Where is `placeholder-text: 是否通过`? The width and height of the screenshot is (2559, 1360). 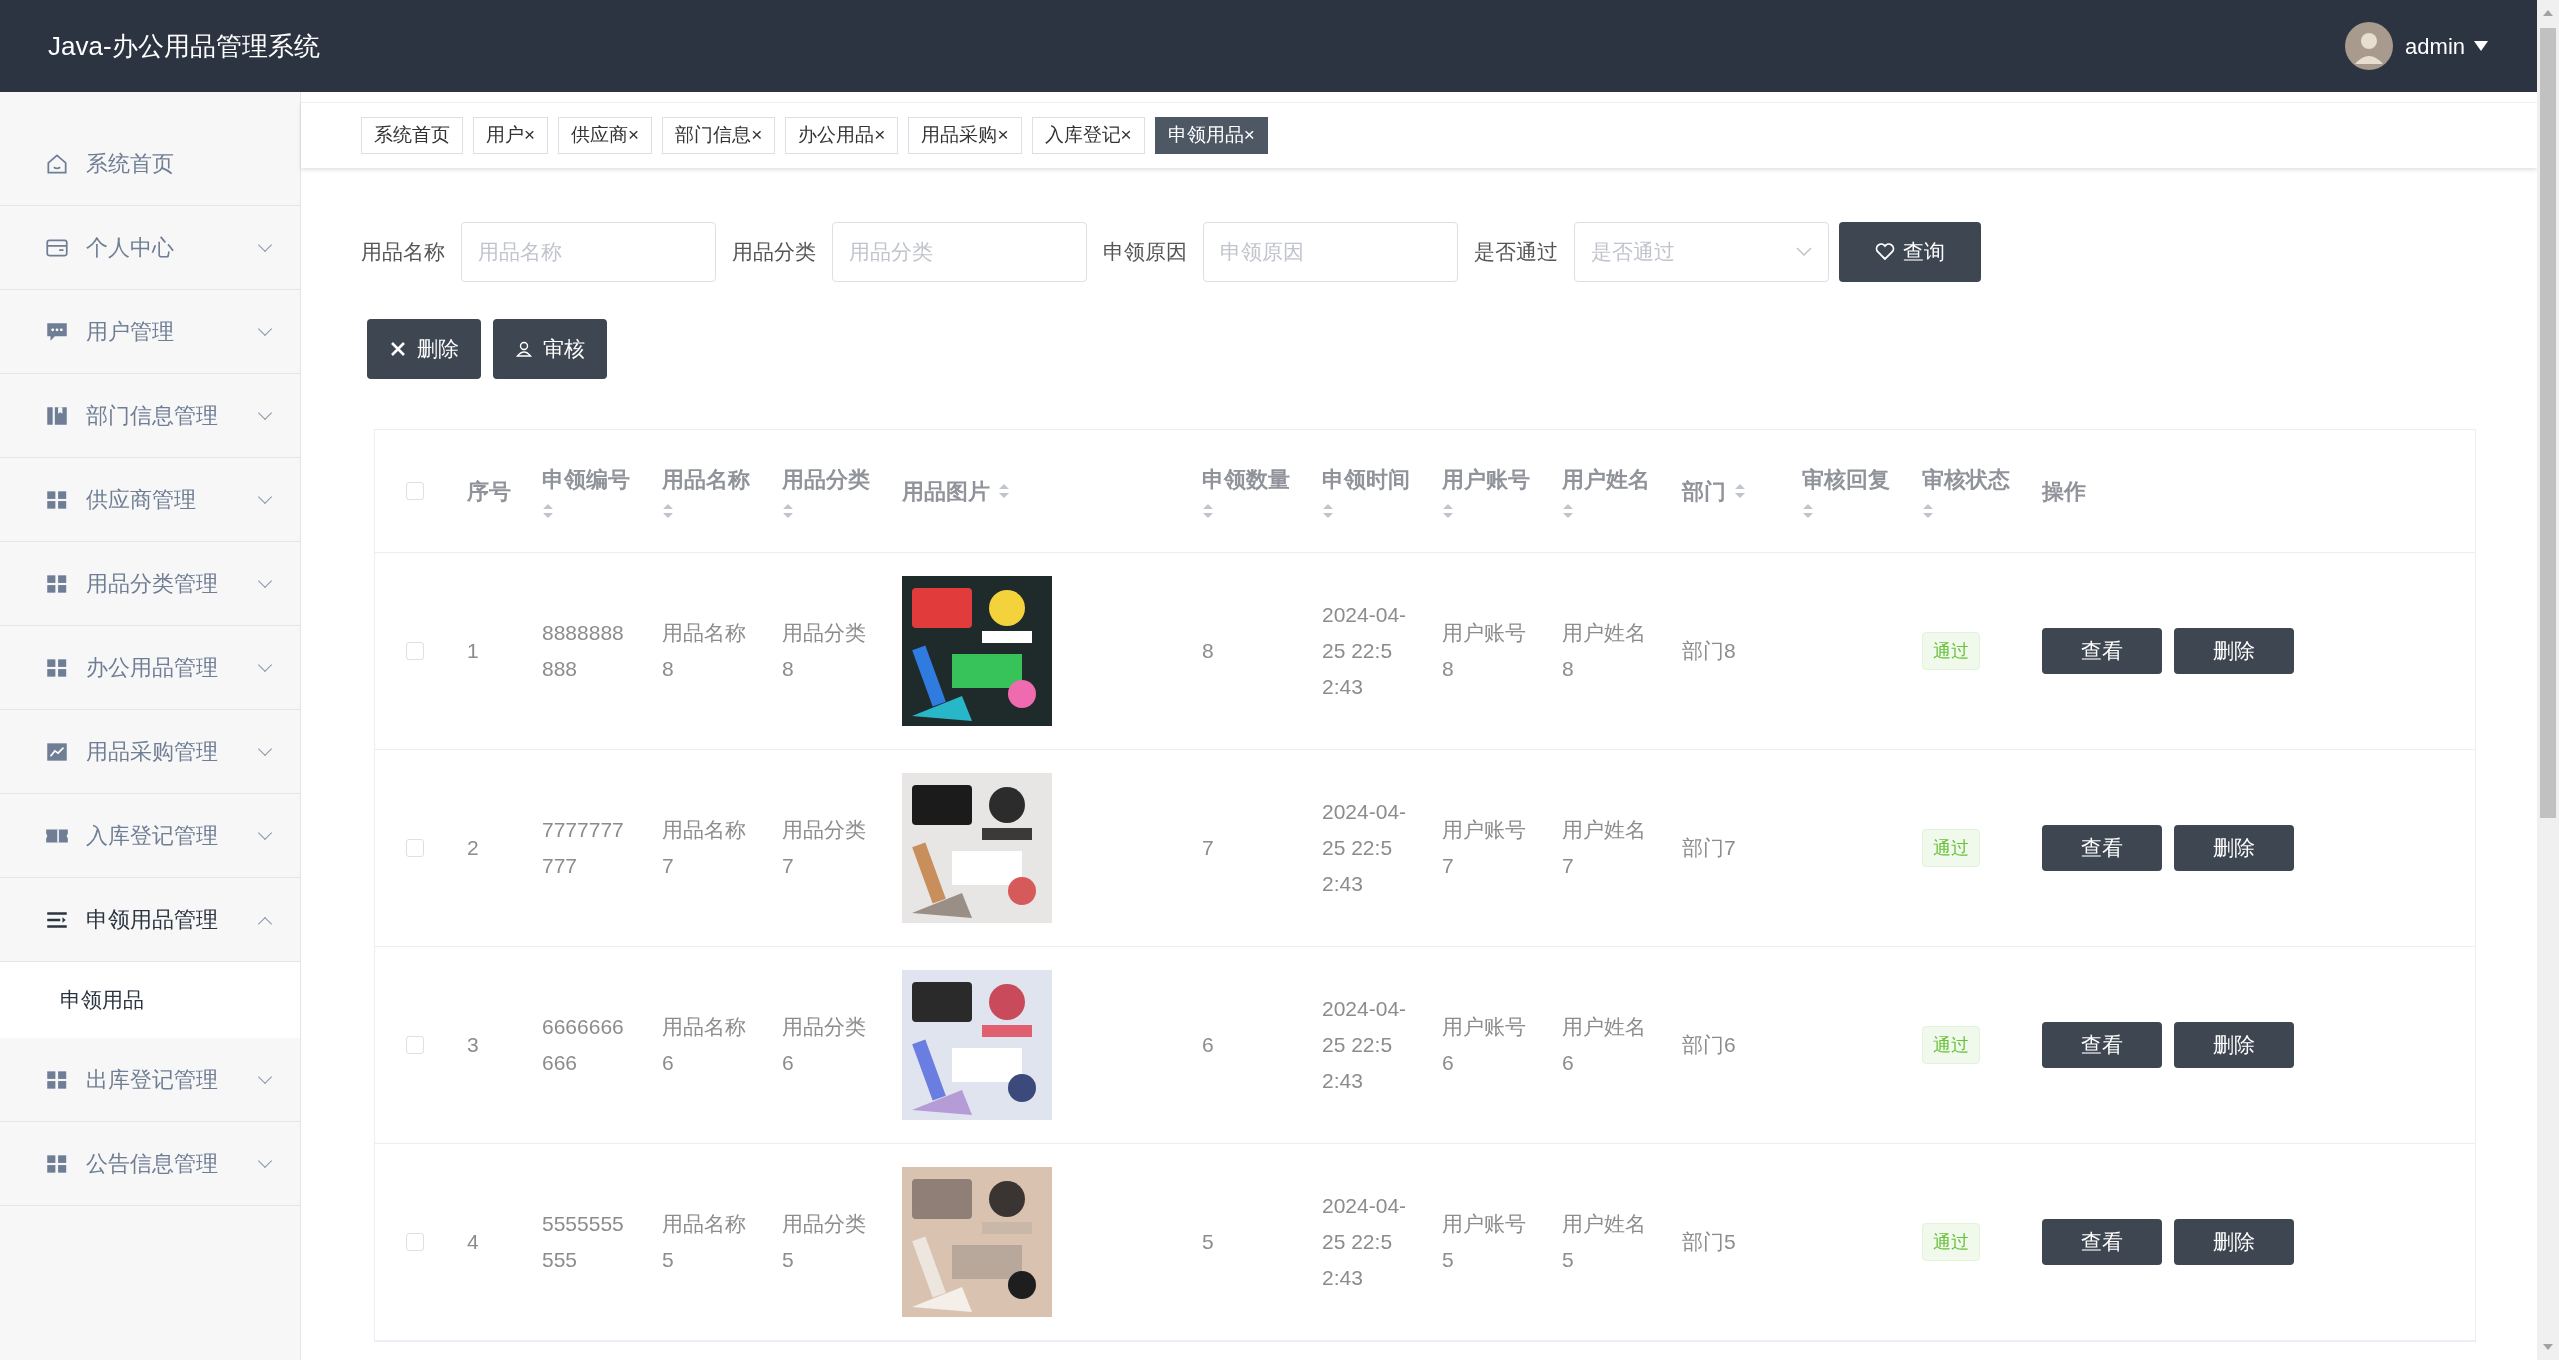
placeholder-text: 是否通过 is located at coordinates (1633, 252).